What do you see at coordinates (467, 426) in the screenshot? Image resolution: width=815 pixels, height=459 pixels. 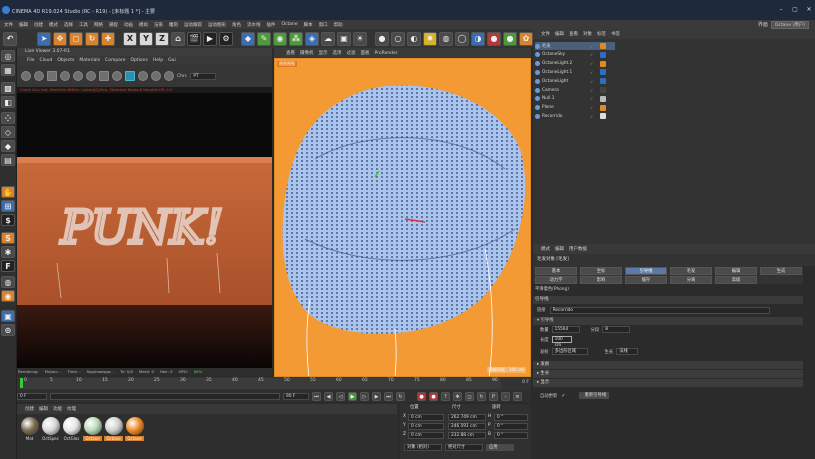 I see `size-field: 246.591 cm` at bounding box center [467, 426].